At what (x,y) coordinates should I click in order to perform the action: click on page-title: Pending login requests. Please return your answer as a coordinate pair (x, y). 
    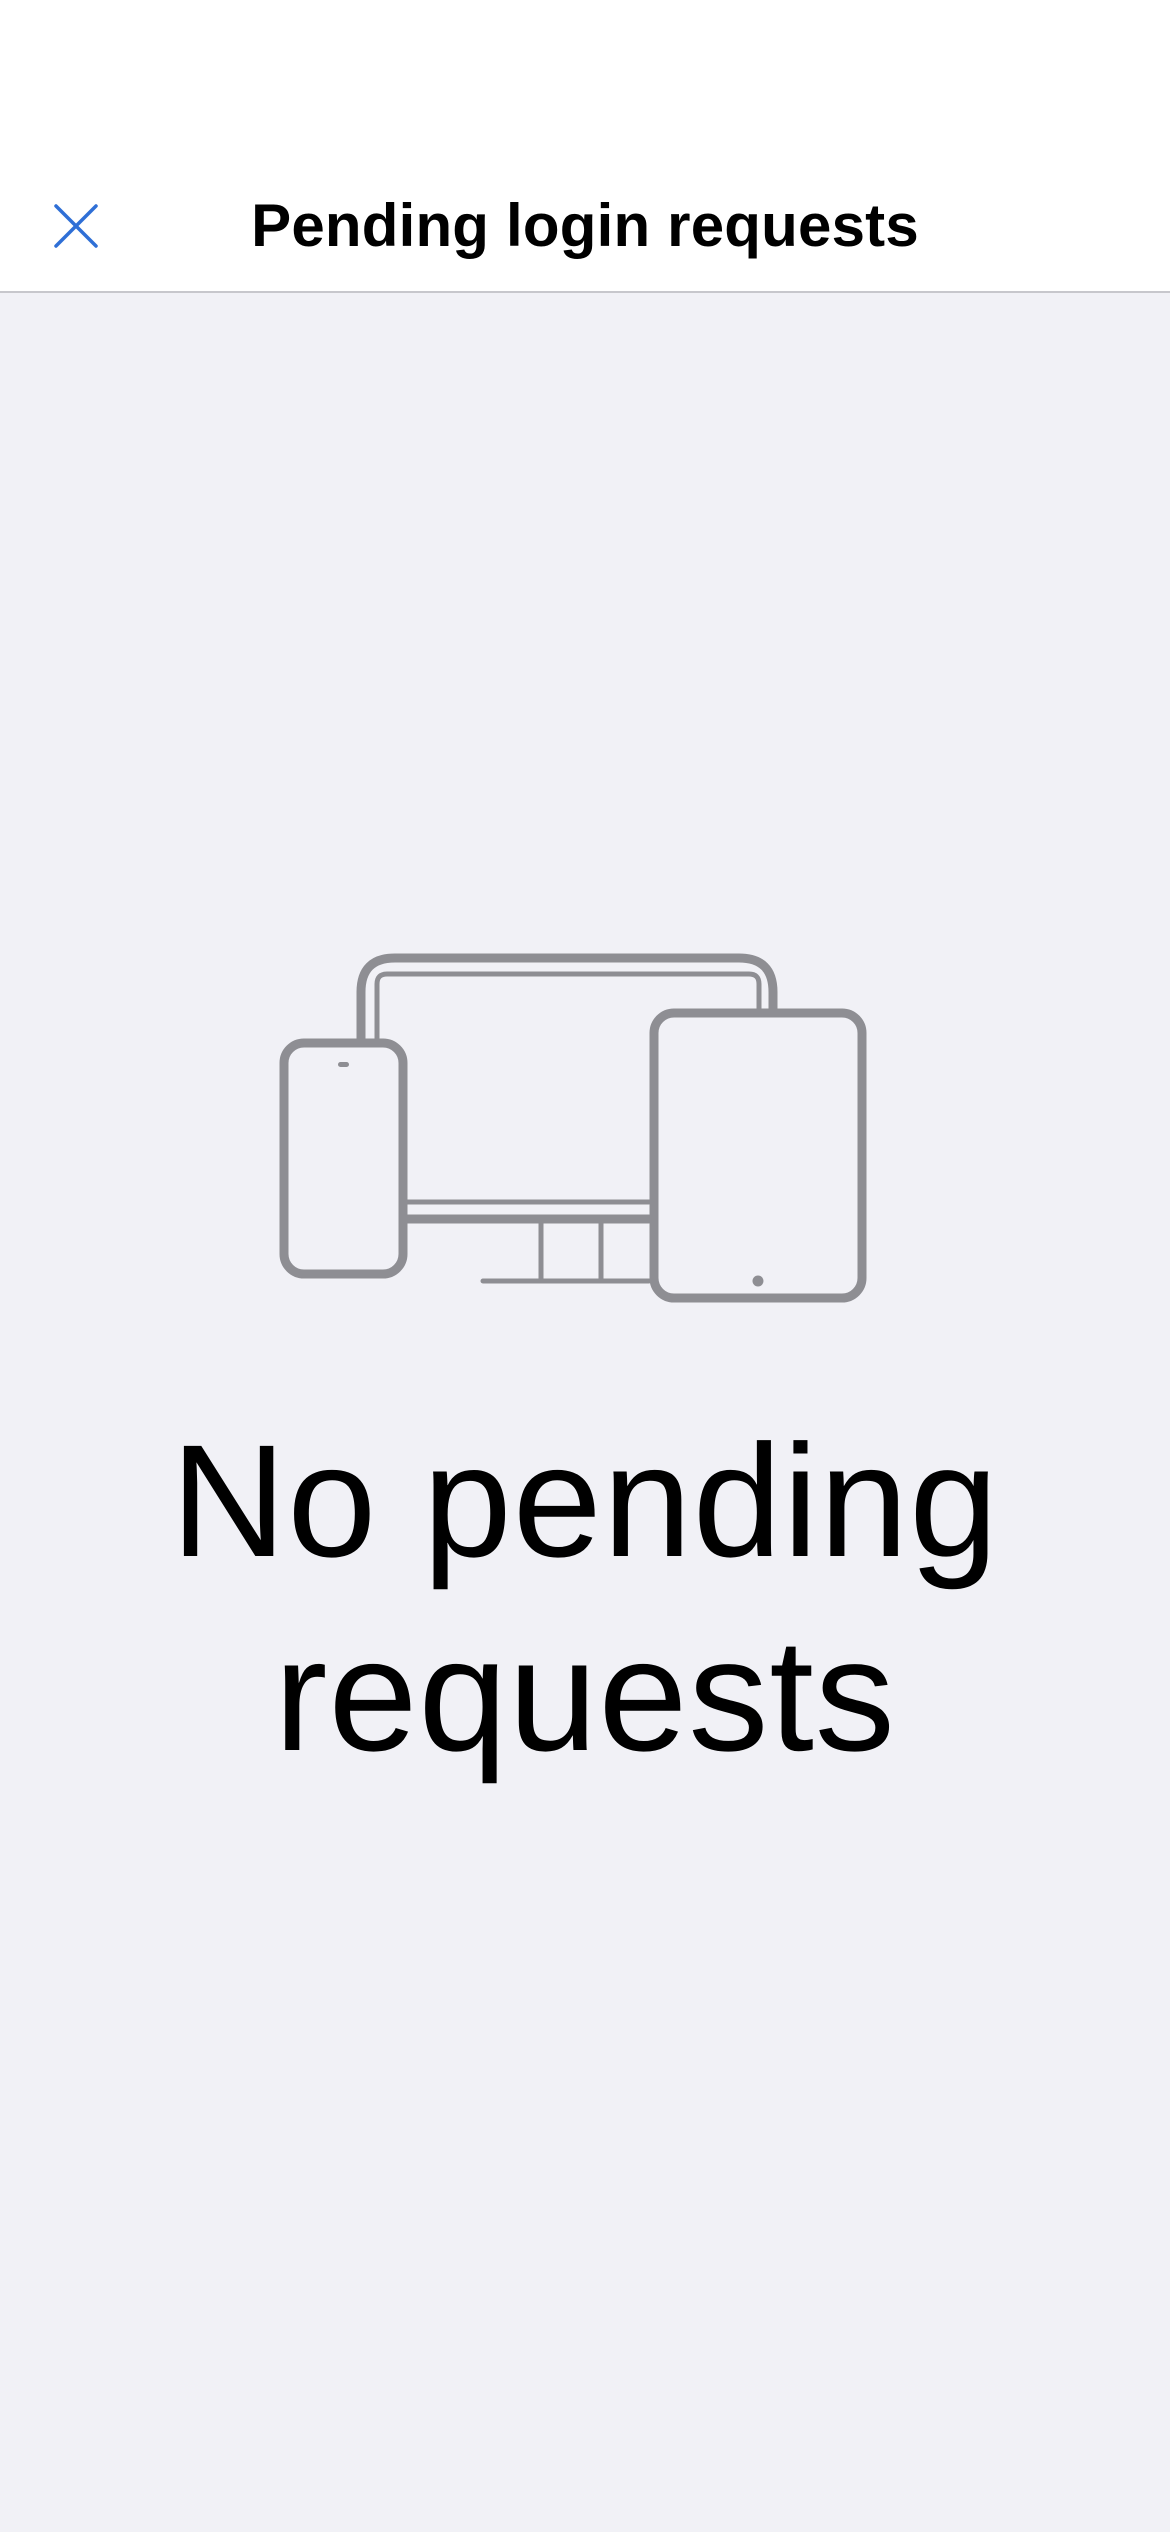
    Looking at the image, I should click on (585, 225).